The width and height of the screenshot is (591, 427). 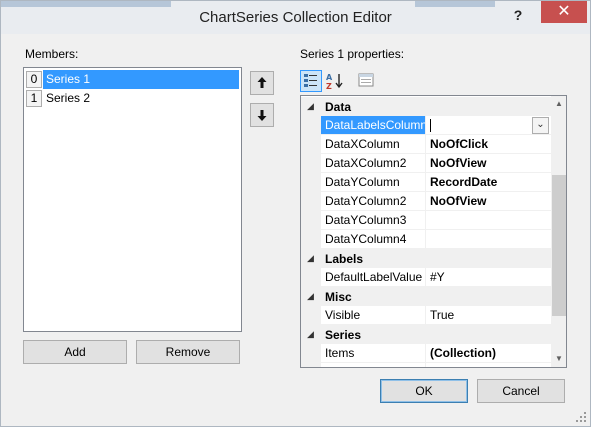 What do you see at coordinates (488, 365) in the screenshot?
I see `property-value: Series1` at bounding box center [488, 365].